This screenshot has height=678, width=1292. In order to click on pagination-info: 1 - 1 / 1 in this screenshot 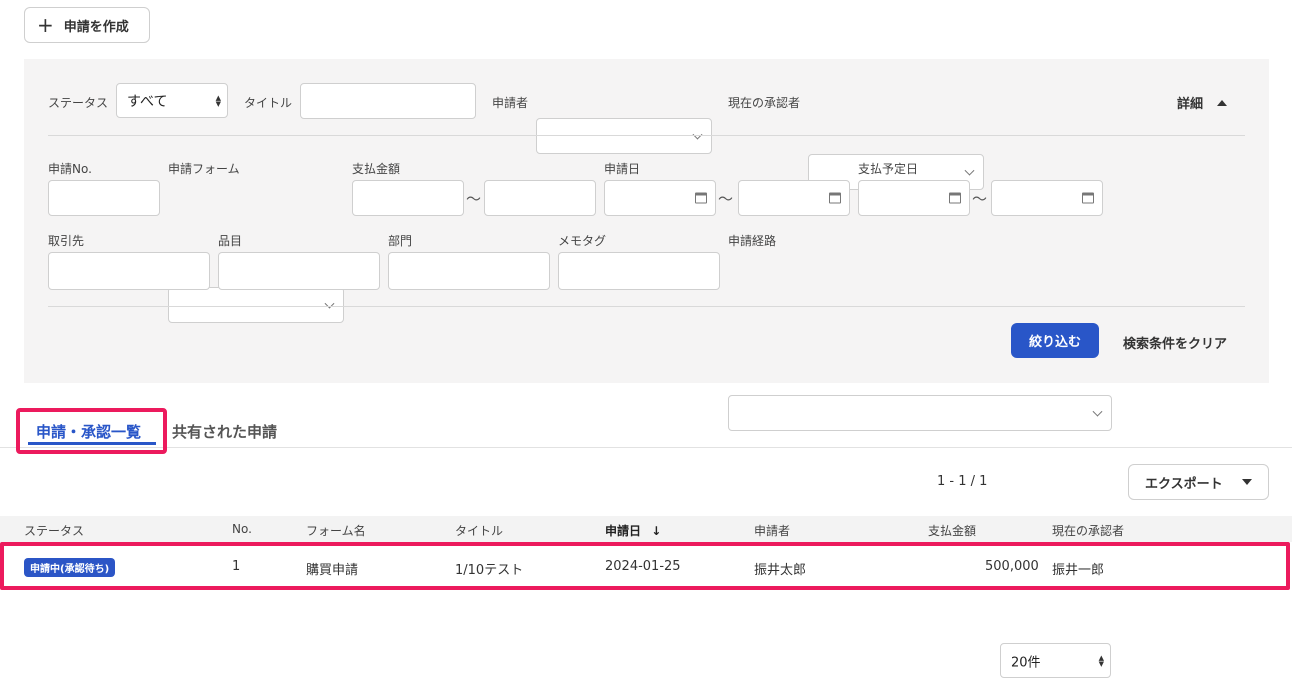, I will do `click(962, 481)`.